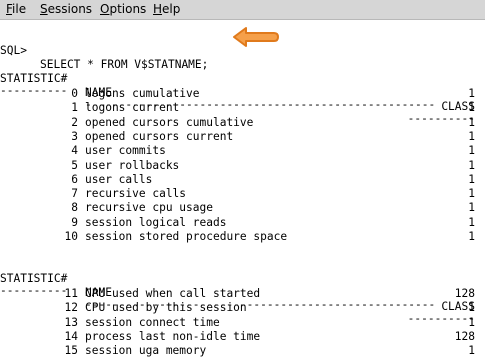  I want to click on statistic-number: 13, so click(71, 322).